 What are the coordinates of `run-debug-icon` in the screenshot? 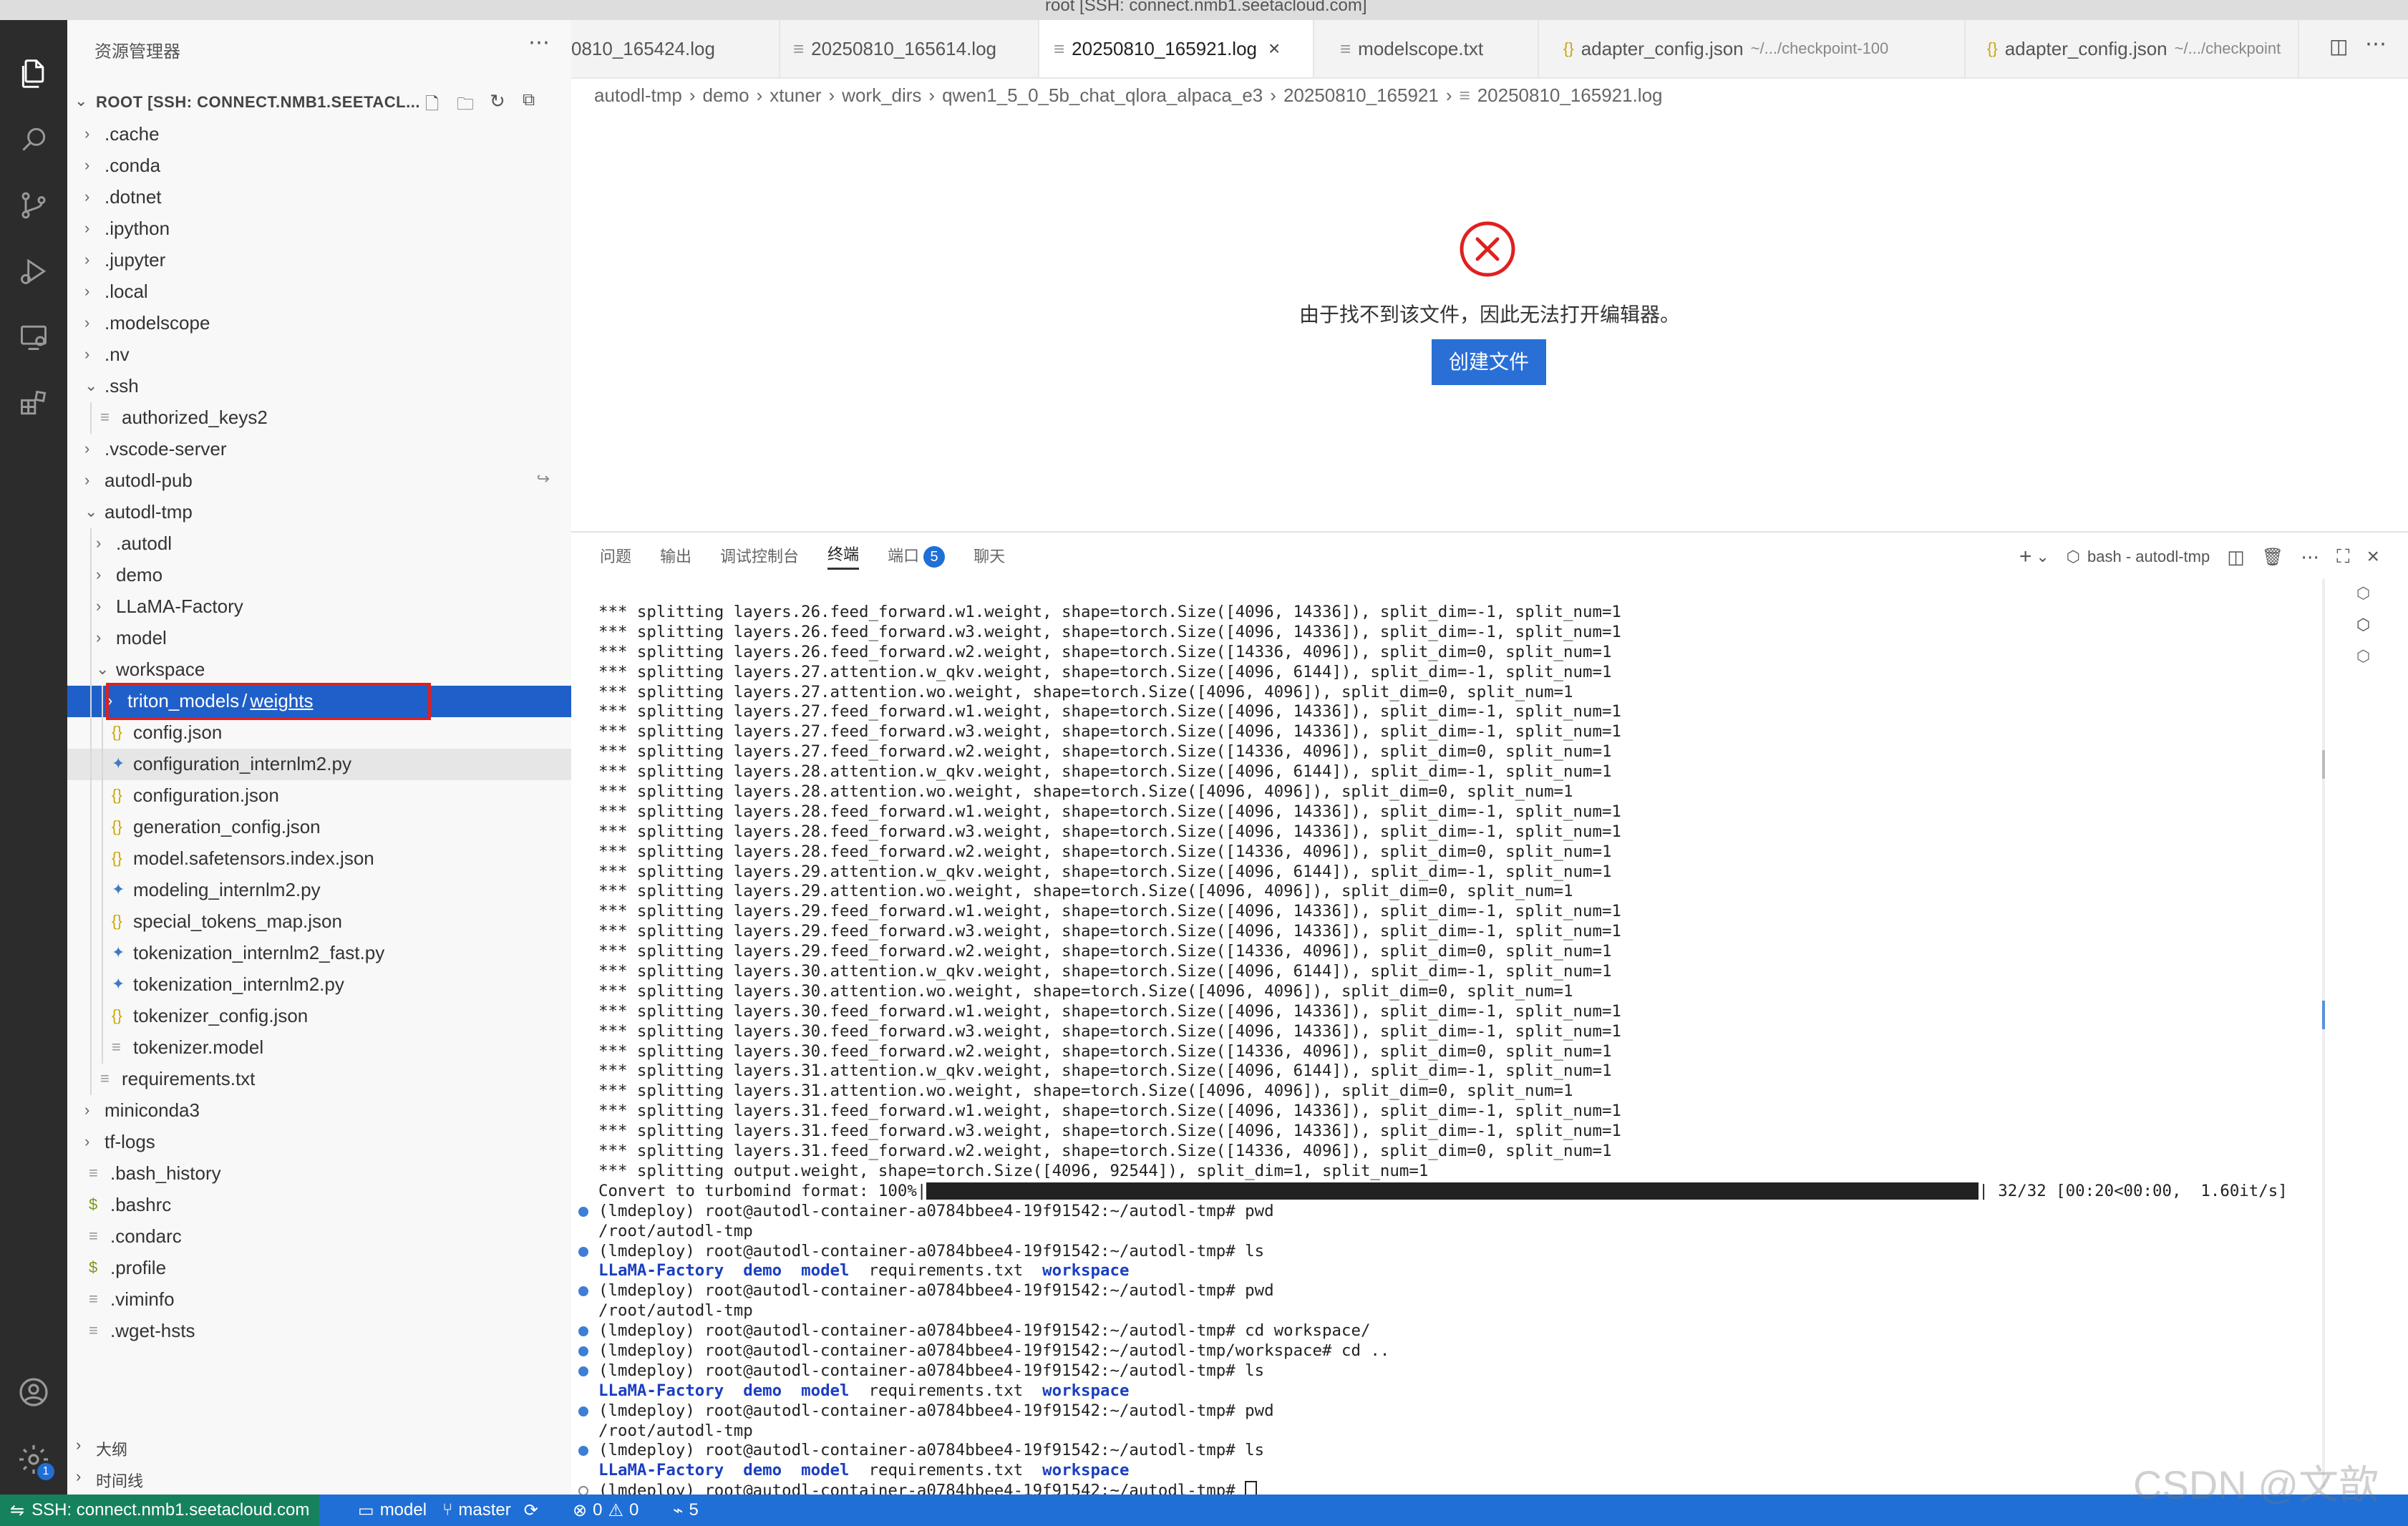 It's located at (34, 271).